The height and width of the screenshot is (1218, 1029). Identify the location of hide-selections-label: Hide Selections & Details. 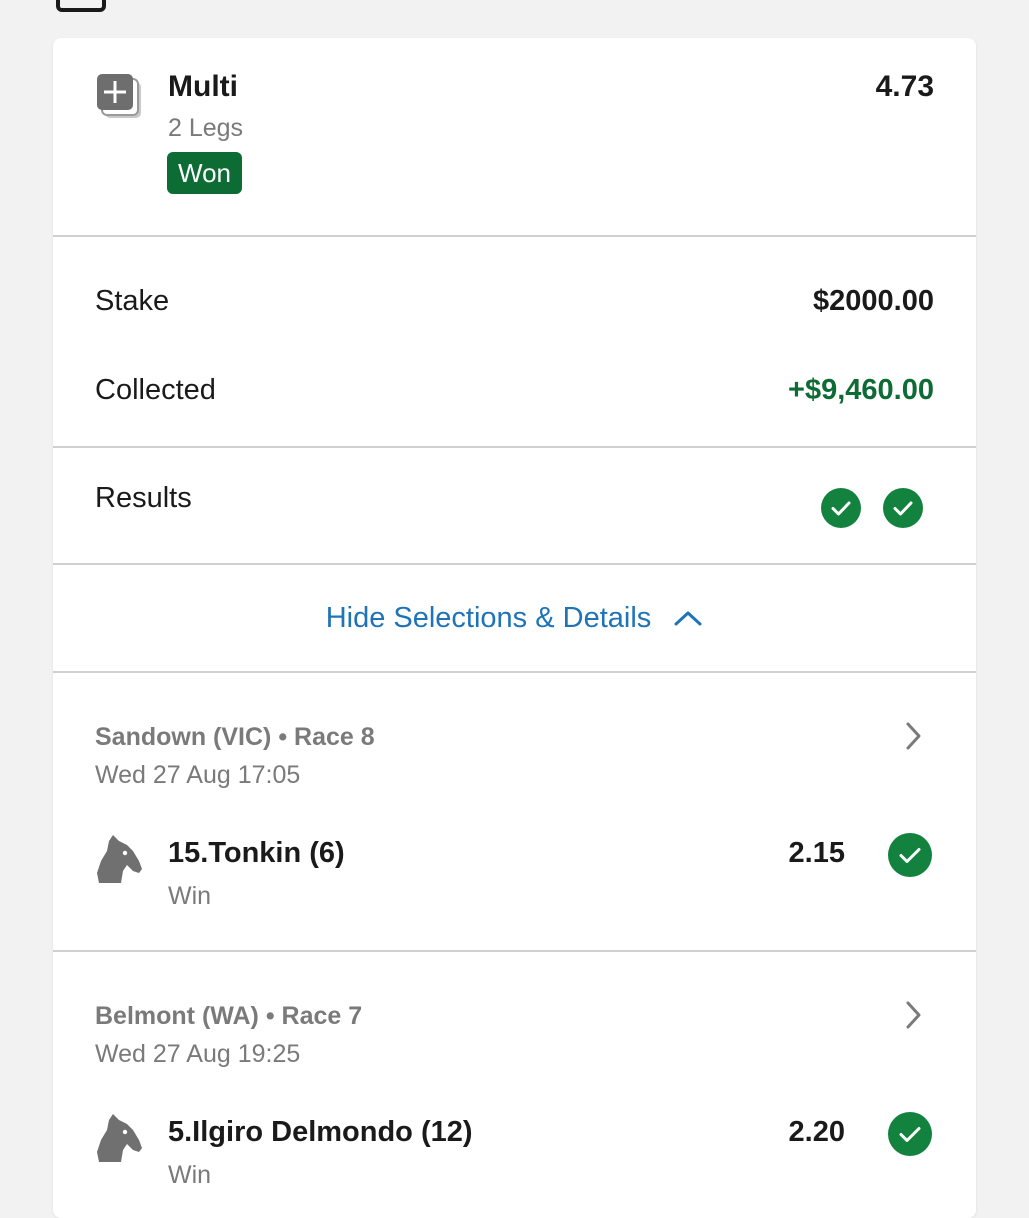
(488, 617).